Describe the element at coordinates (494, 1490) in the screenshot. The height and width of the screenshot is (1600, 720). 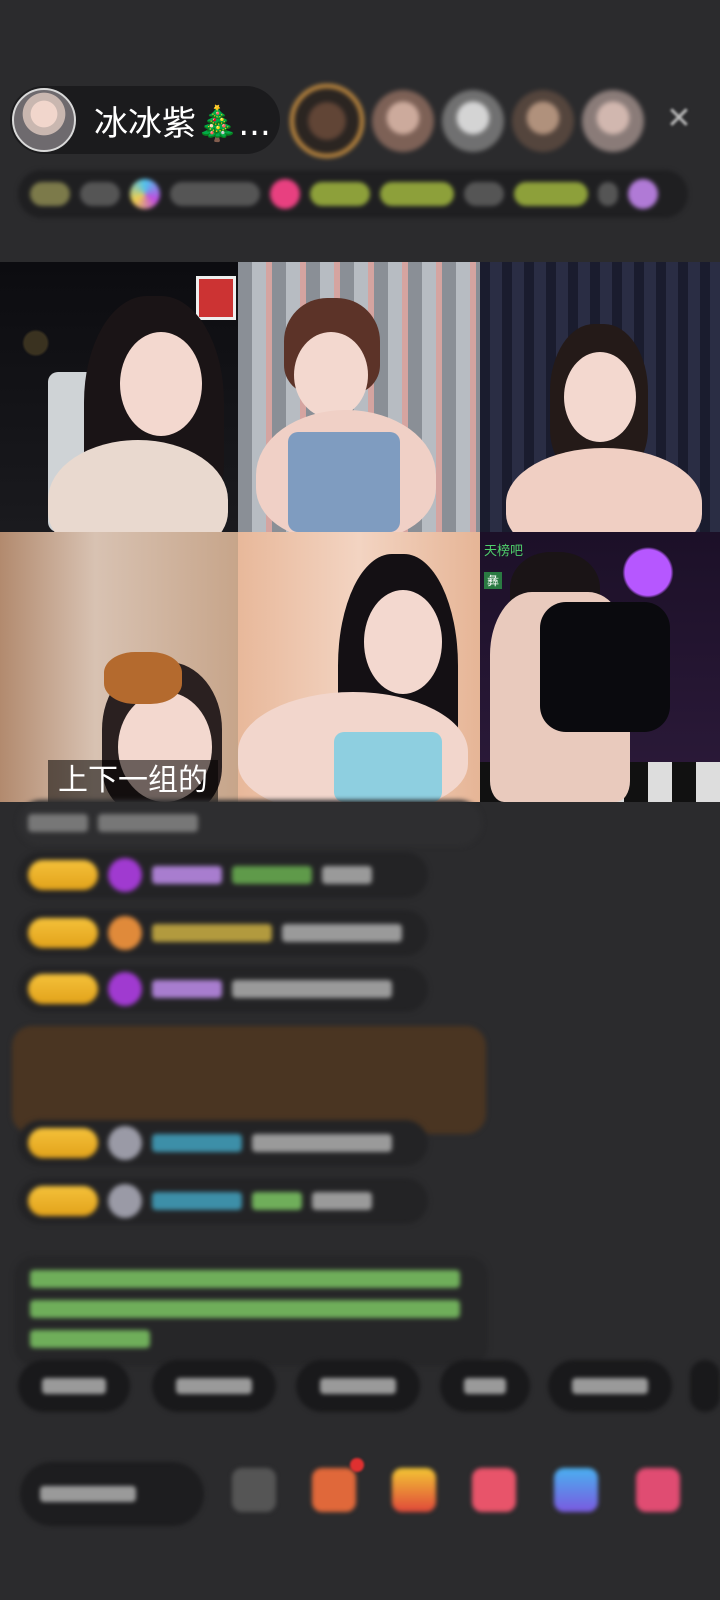
I see `lucky-icon` at that location.